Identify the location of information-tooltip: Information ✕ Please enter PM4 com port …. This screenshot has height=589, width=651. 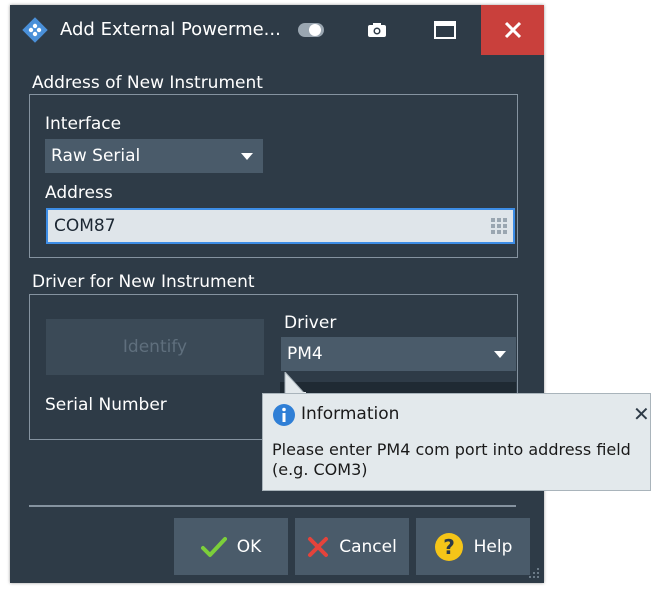
(456, 442).